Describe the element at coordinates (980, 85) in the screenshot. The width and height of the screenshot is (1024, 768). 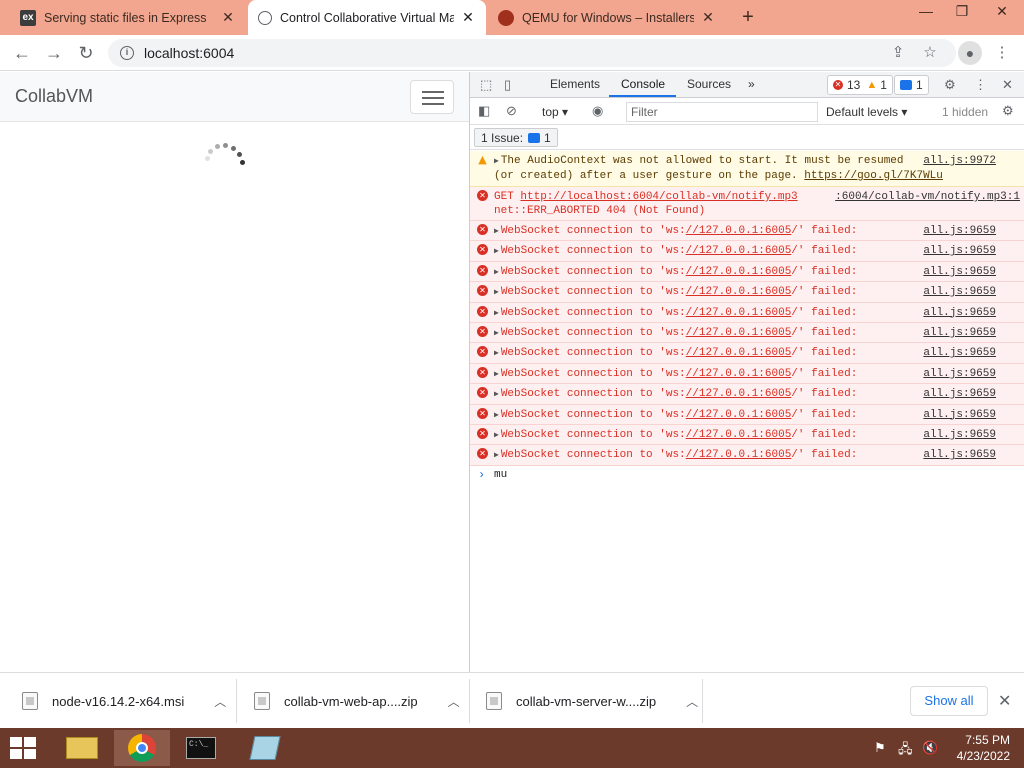
I see `devtools-menu-icon: ⋮` at that location.